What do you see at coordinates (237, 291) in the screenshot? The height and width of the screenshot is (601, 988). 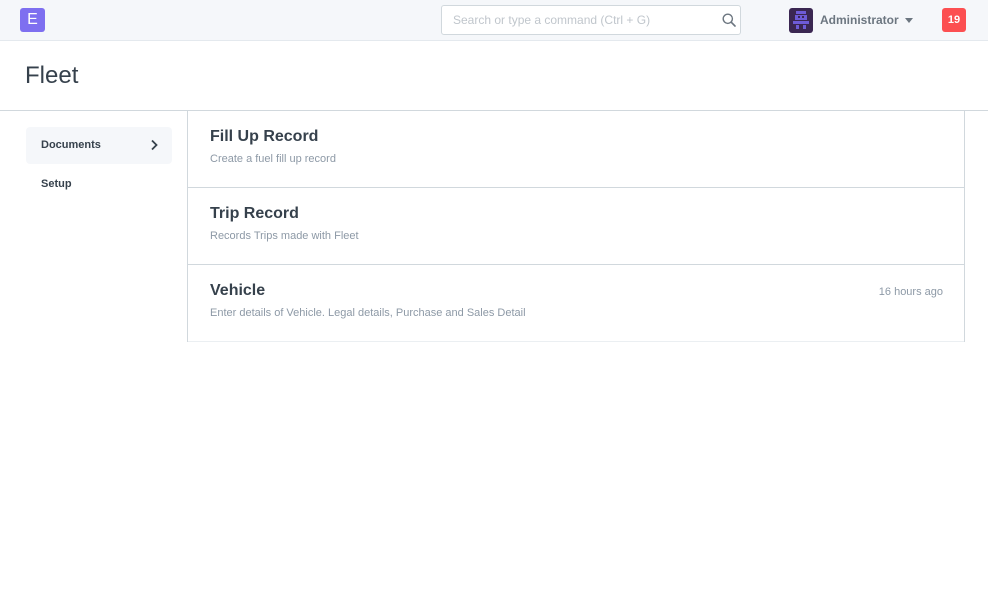 I see `item-title: Vehicle` at bounding box center [237, 291].